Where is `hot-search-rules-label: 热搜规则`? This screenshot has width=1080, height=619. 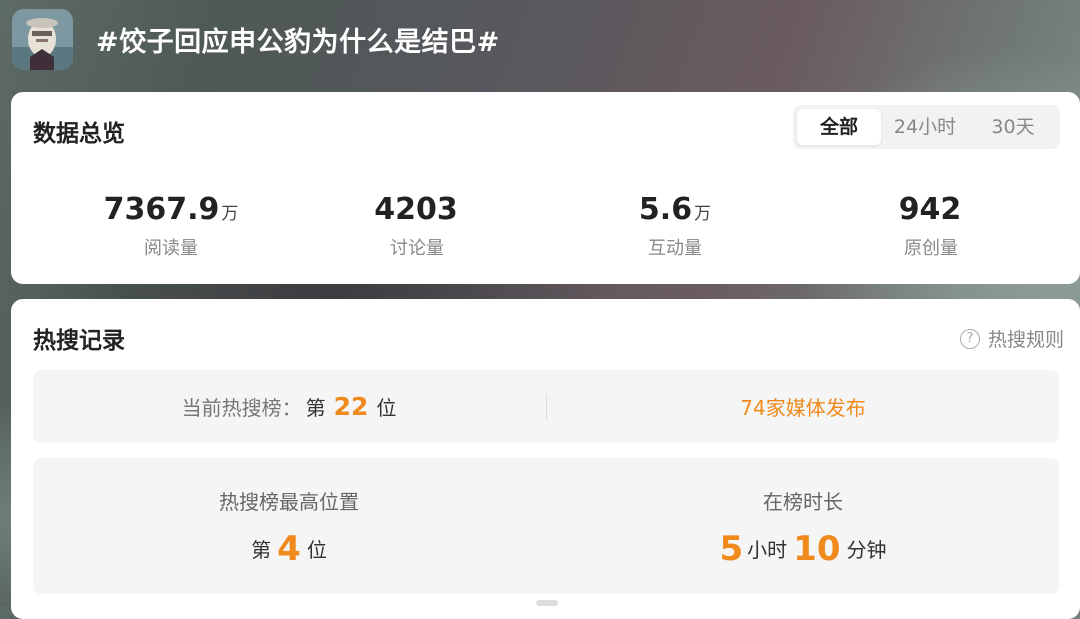
hot-search-rules-label: 热搜规则 is located at coordinates (1025, 340).